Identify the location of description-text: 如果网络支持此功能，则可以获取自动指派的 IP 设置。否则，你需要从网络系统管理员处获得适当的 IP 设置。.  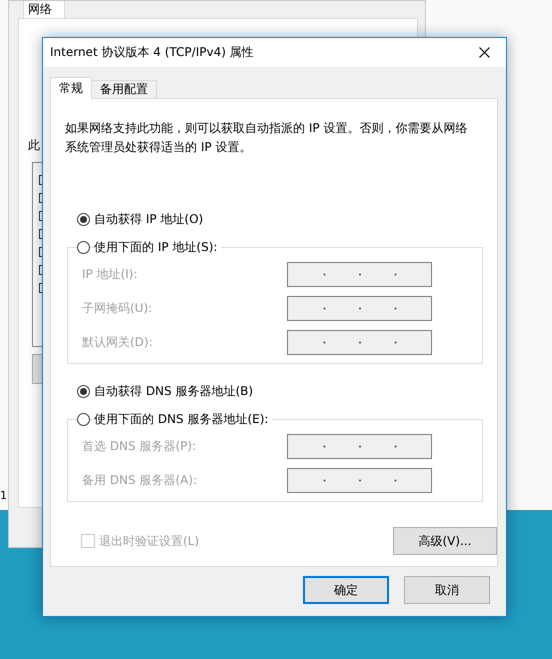
(266, 138).